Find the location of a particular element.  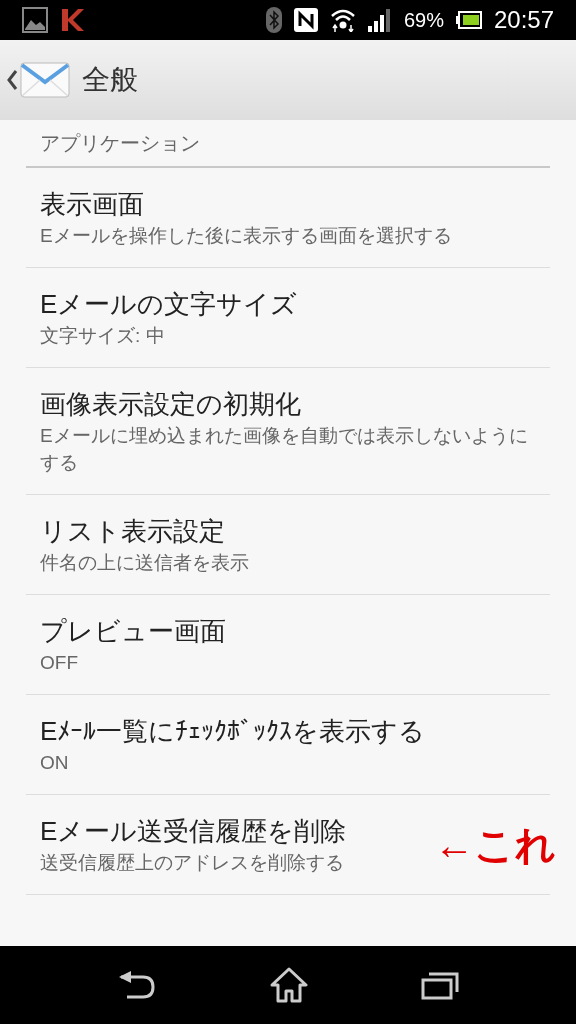

item-title: リスト表示設定 is located at coordinates (133, 531).